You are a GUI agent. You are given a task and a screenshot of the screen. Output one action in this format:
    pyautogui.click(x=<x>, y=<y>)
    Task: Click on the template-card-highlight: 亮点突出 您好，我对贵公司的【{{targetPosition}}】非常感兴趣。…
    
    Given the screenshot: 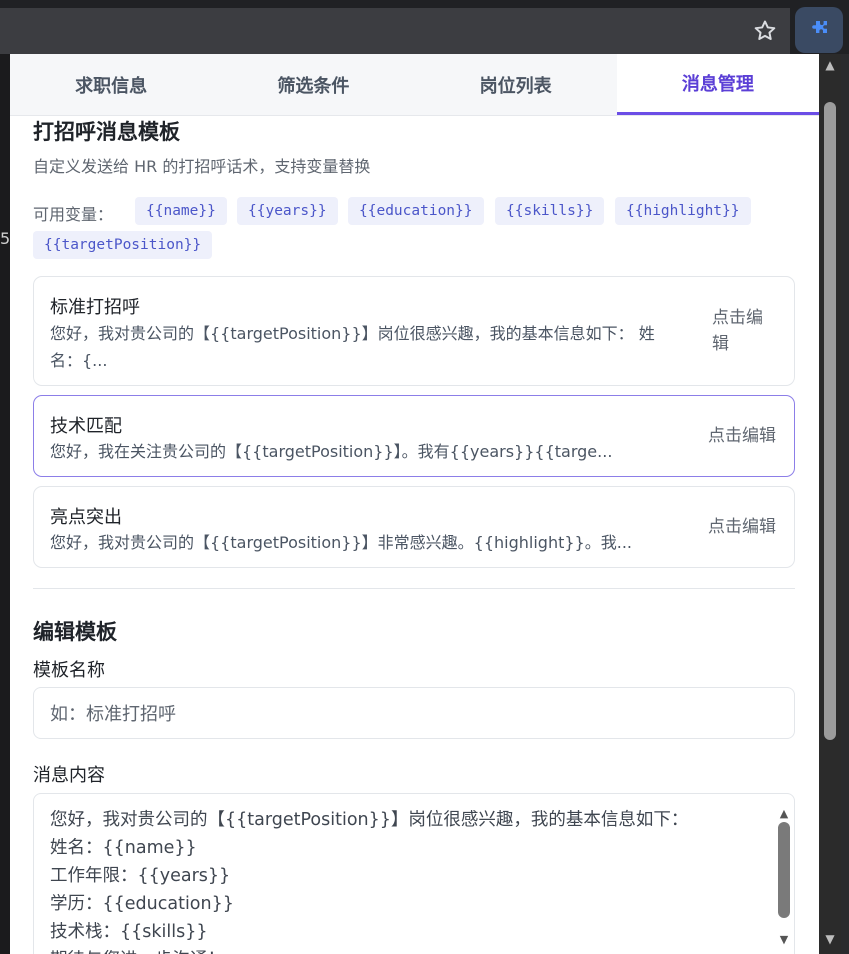 What is the action you would take?
    pyautogui.click(x=414, y=527)
    